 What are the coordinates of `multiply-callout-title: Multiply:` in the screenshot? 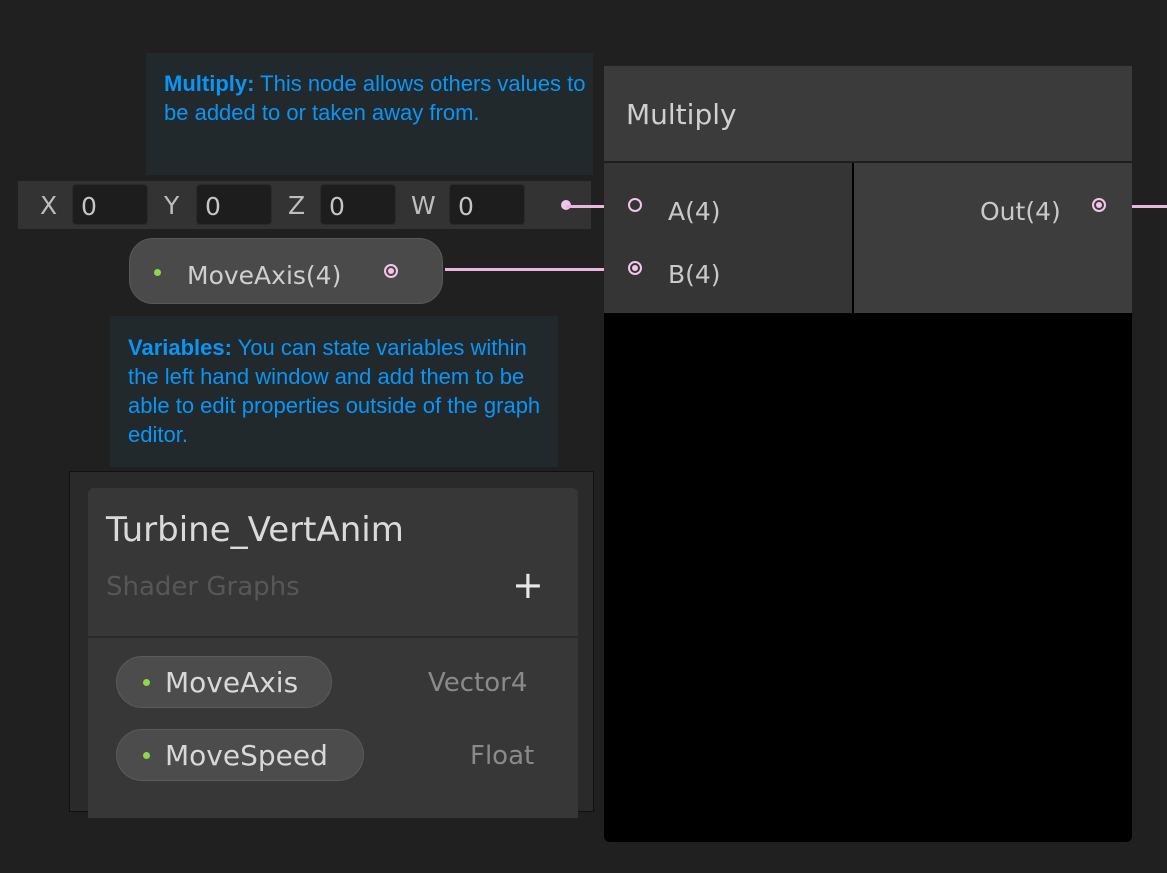 It's located at (209, 83).